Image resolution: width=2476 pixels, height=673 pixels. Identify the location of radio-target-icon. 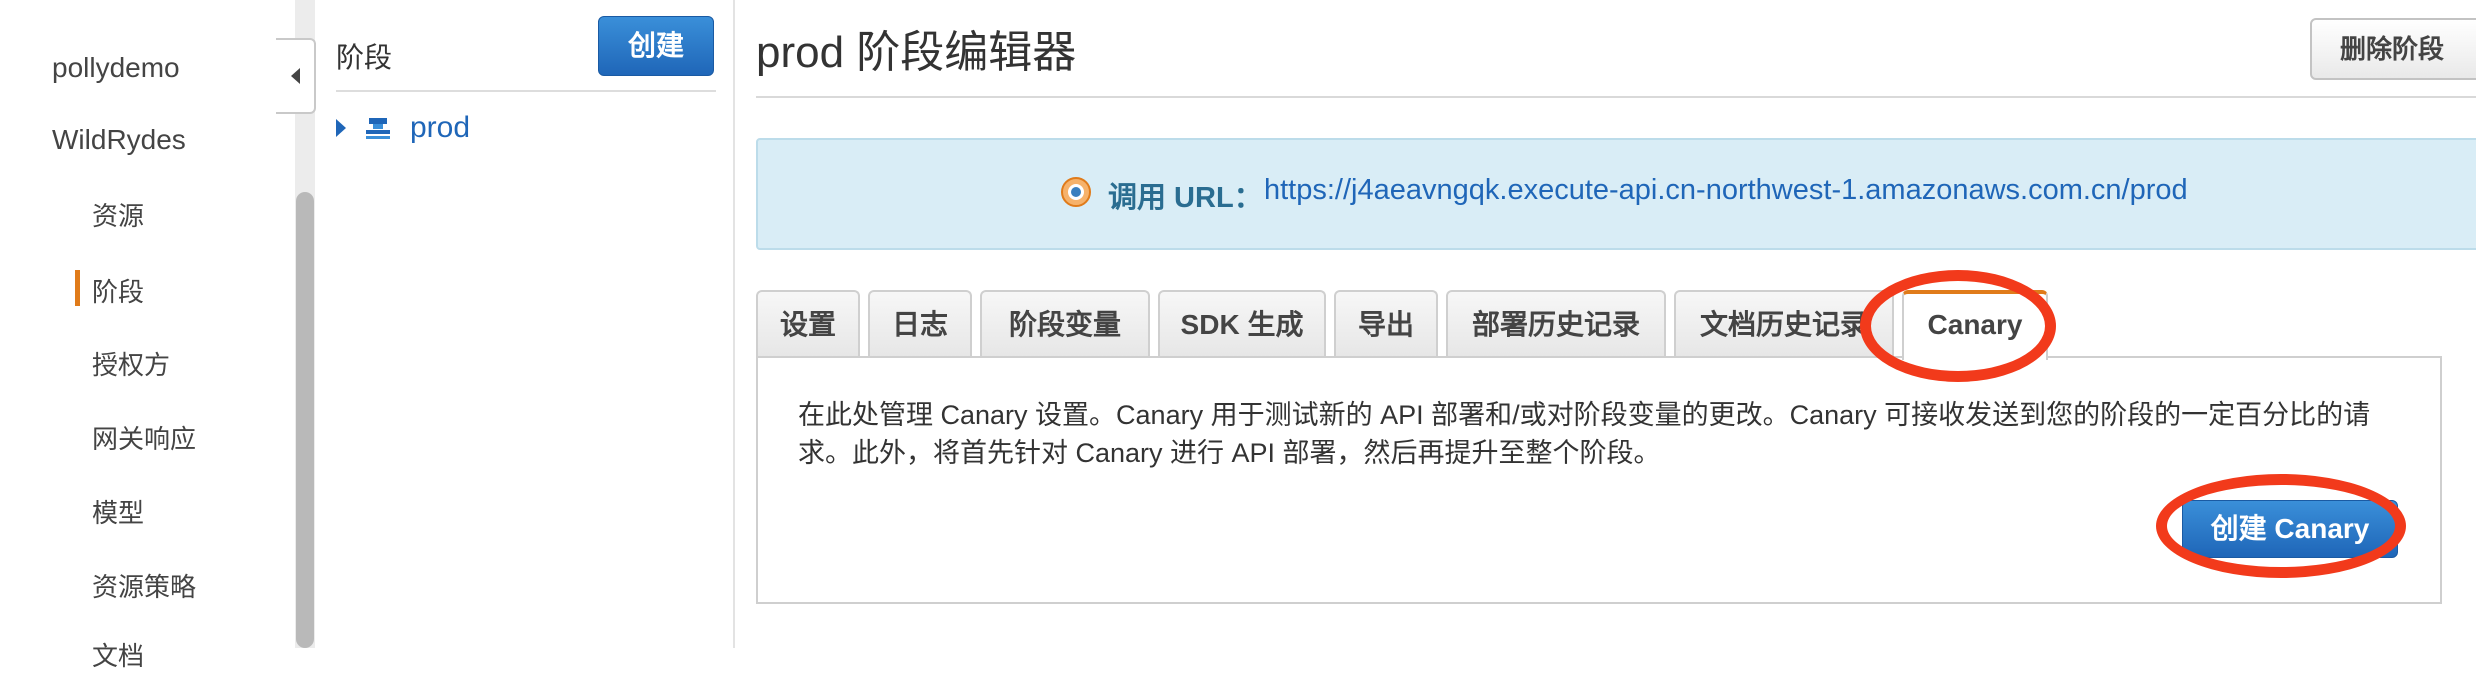
(1076, 192).